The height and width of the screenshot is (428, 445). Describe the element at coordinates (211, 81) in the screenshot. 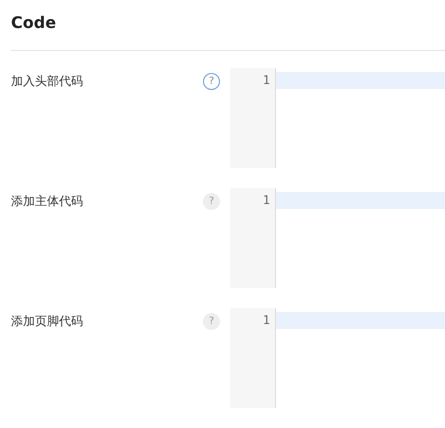

I see `help-icon: ?` at that location.